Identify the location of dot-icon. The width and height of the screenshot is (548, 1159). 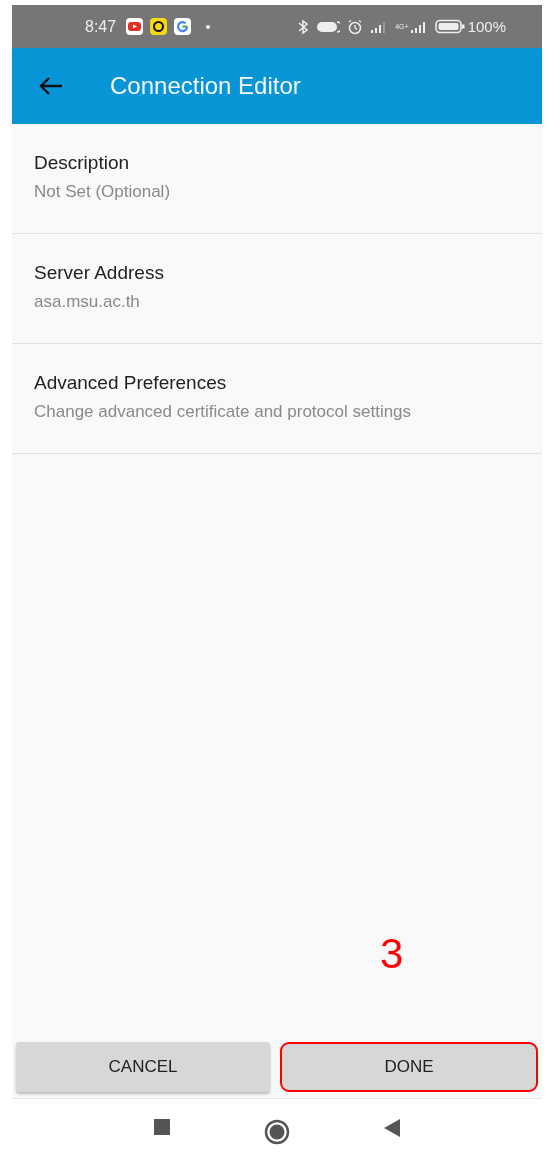
(208, 26).